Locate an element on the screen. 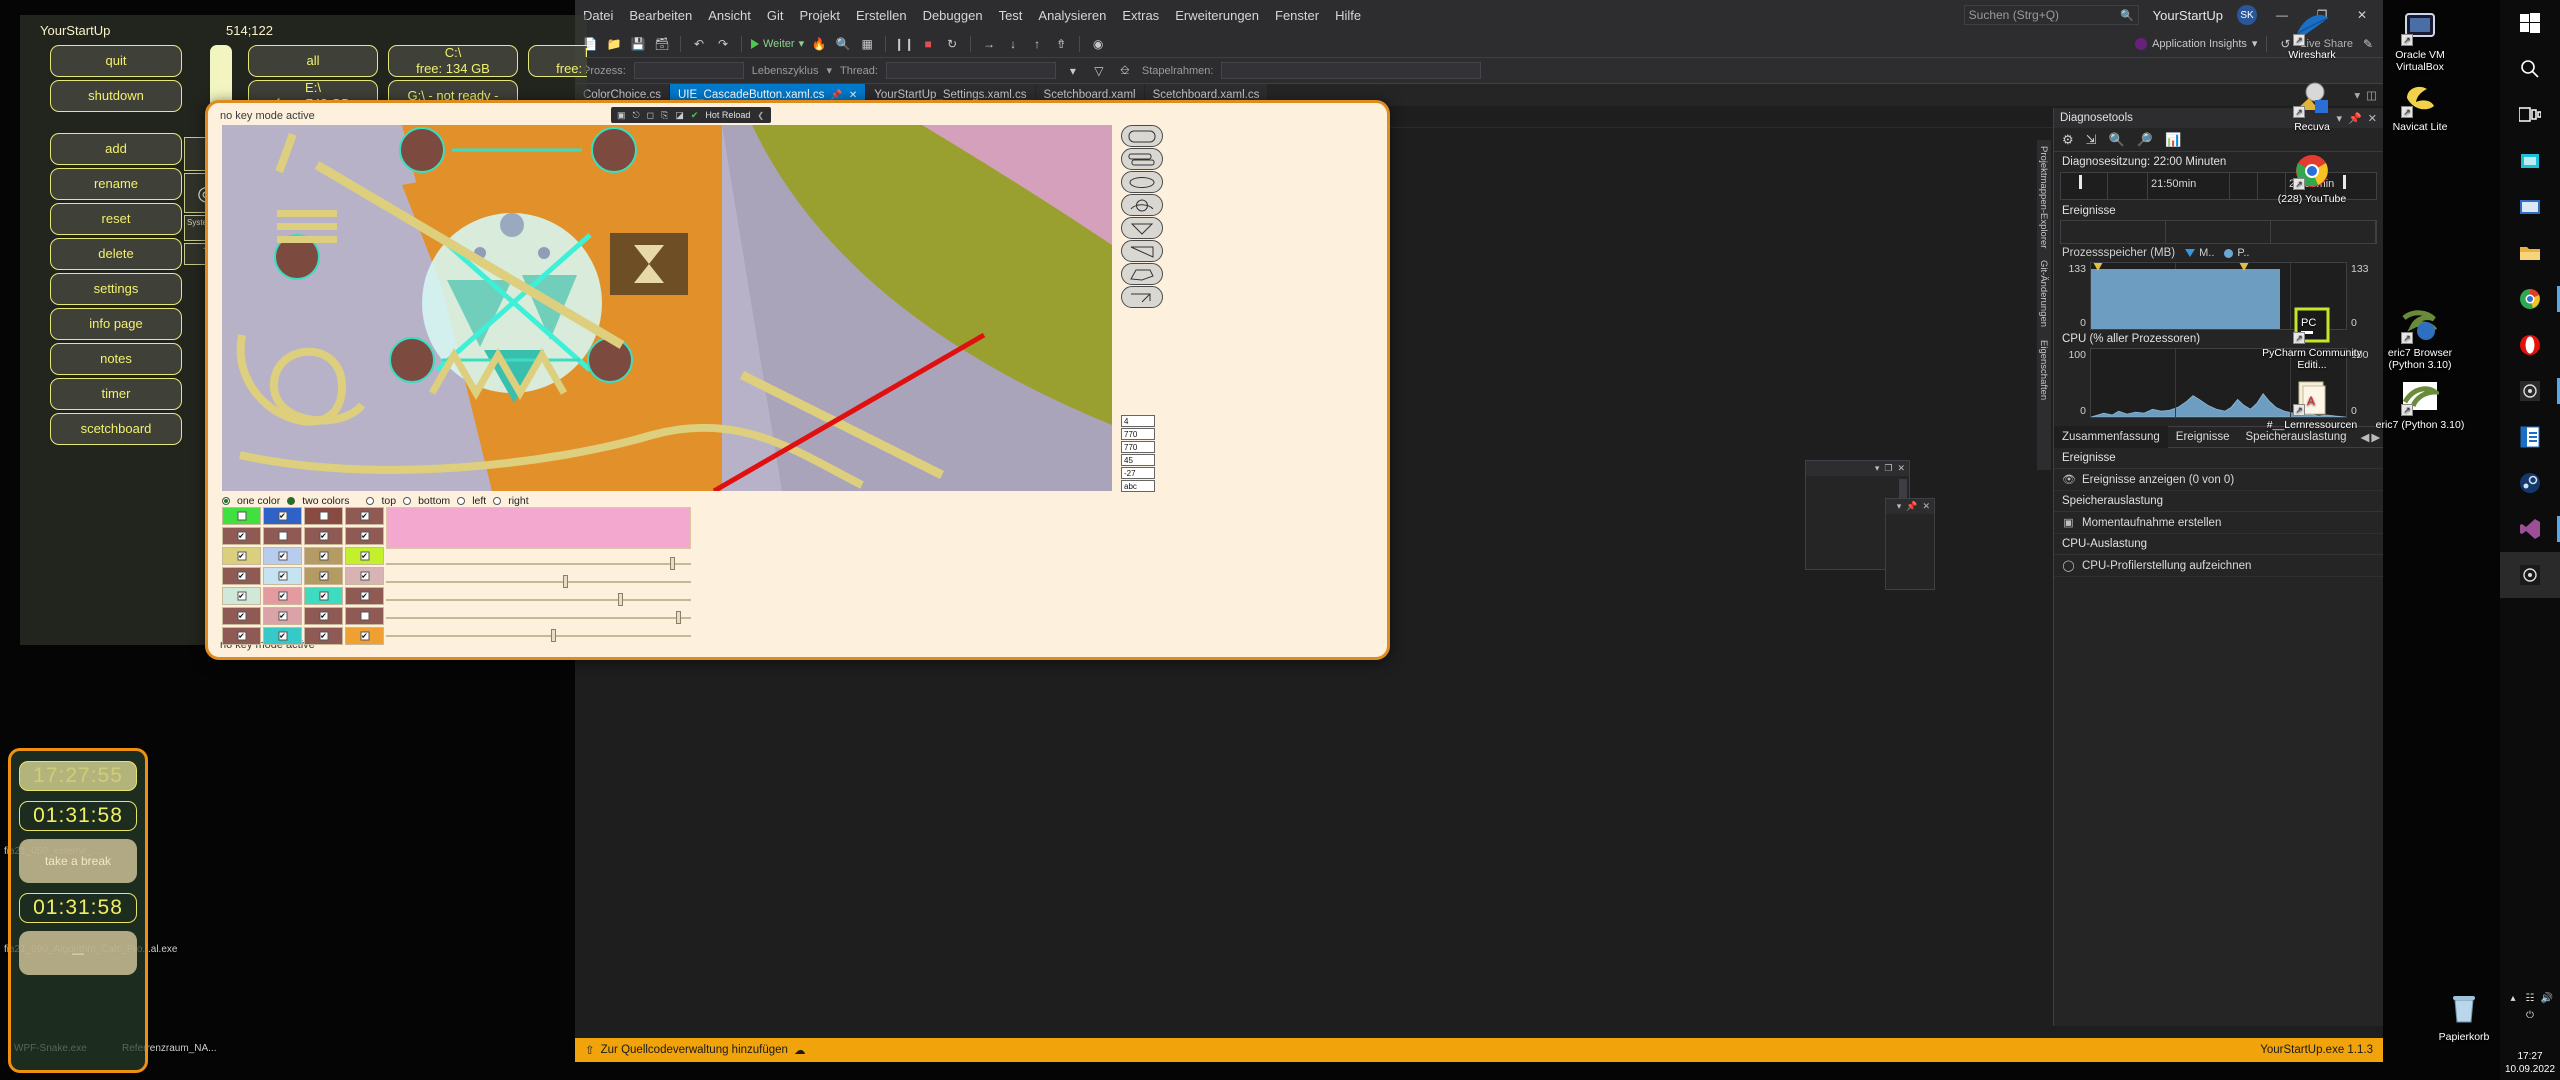 The width and height of the screenshot is (2560, 1080). taskbar-clock: 17:27 10.09.2022 is located at coordinates (2530, 1063).